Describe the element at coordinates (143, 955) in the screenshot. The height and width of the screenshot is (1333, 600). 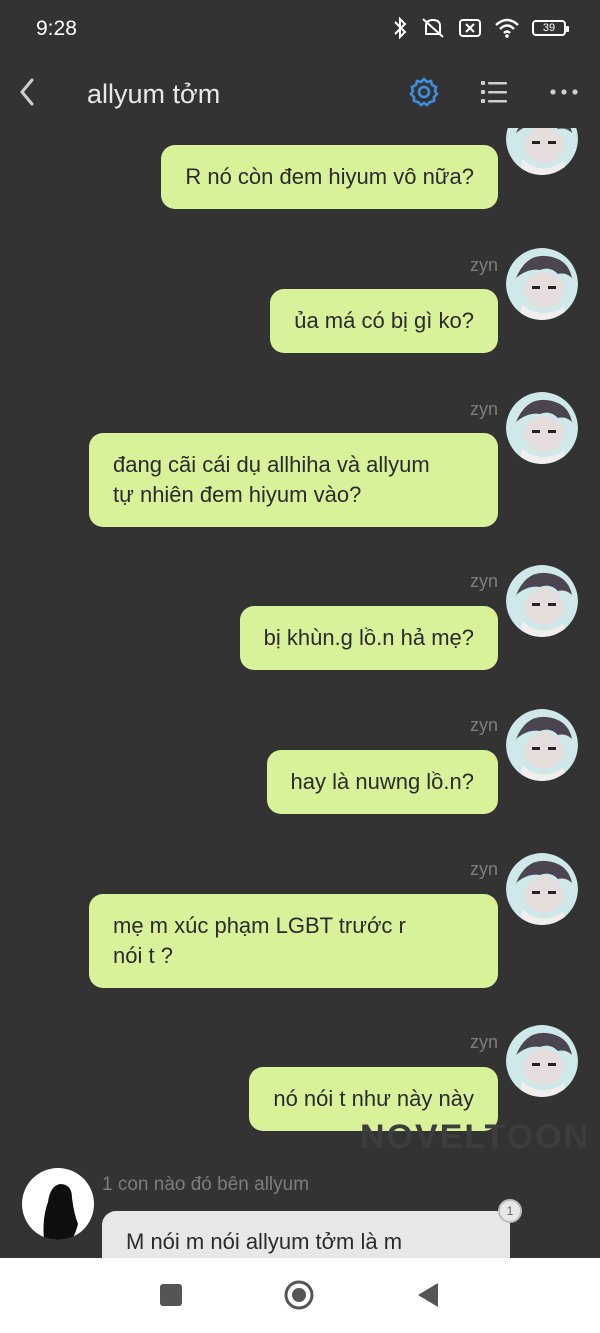
I see `message-line: nói t ?` at that location.